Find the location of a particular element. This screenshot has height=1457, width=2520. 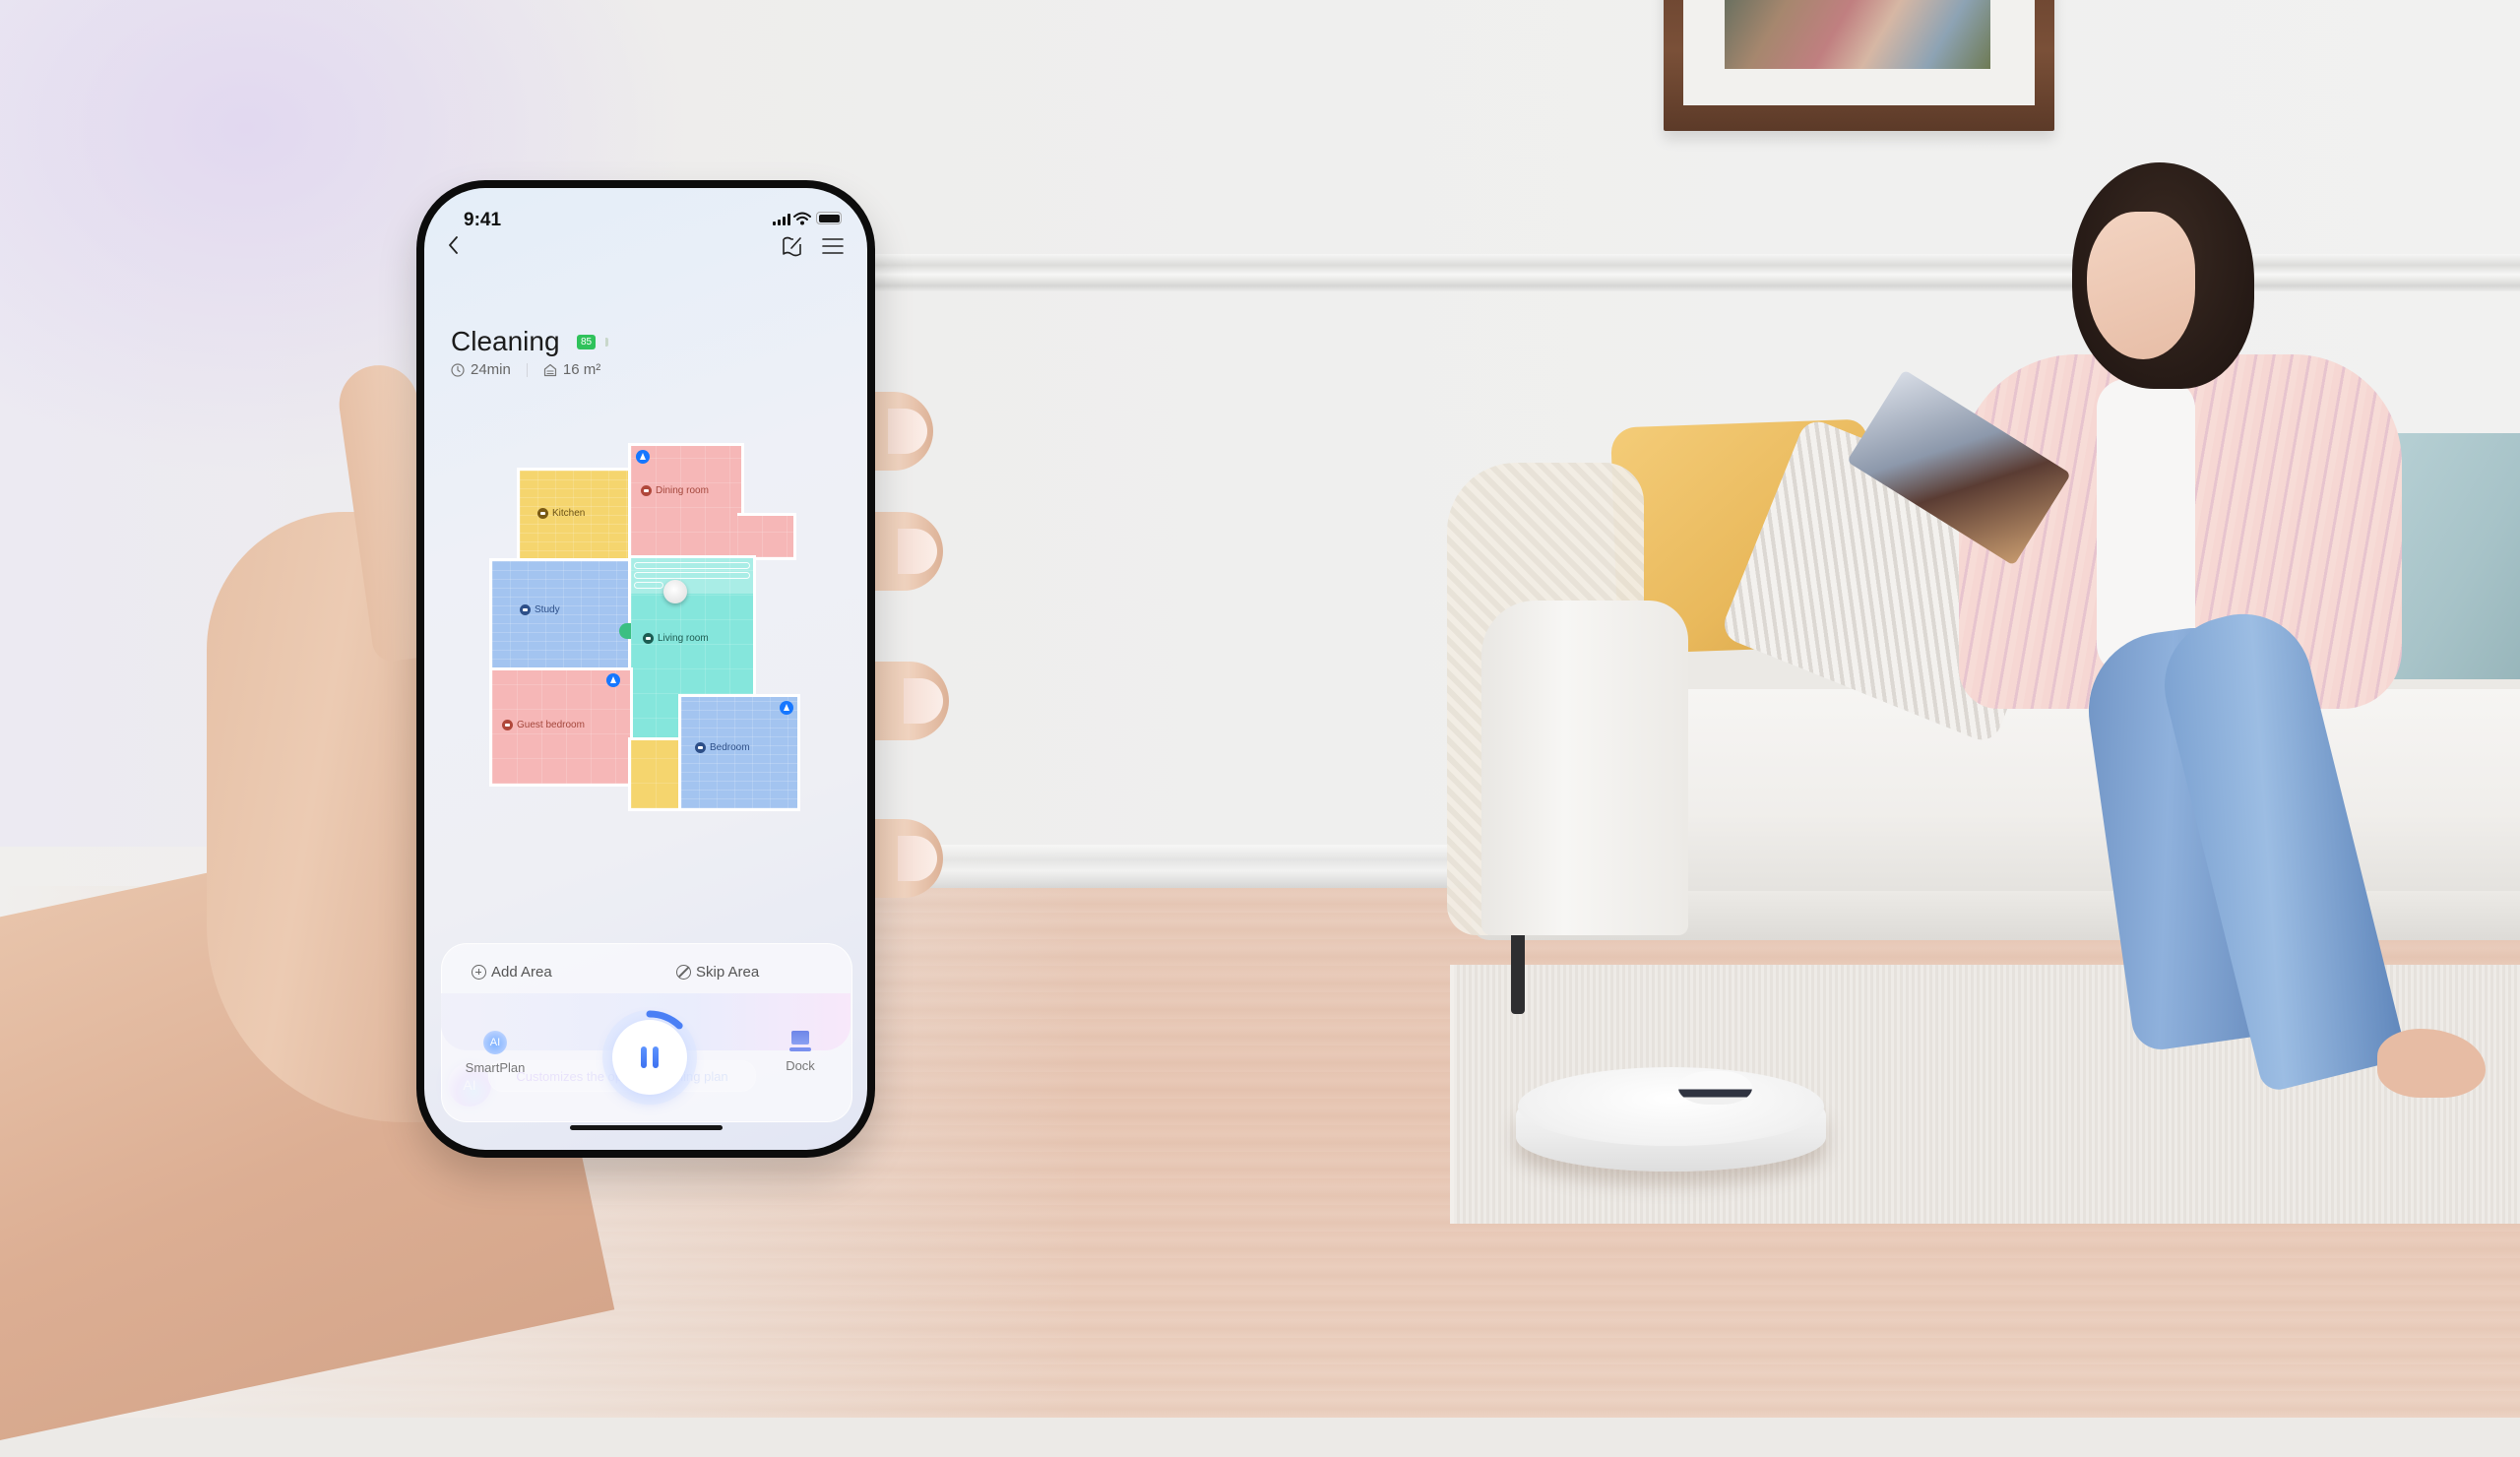

skip-area-label: Skip Area is located at coordinates (728, 972).